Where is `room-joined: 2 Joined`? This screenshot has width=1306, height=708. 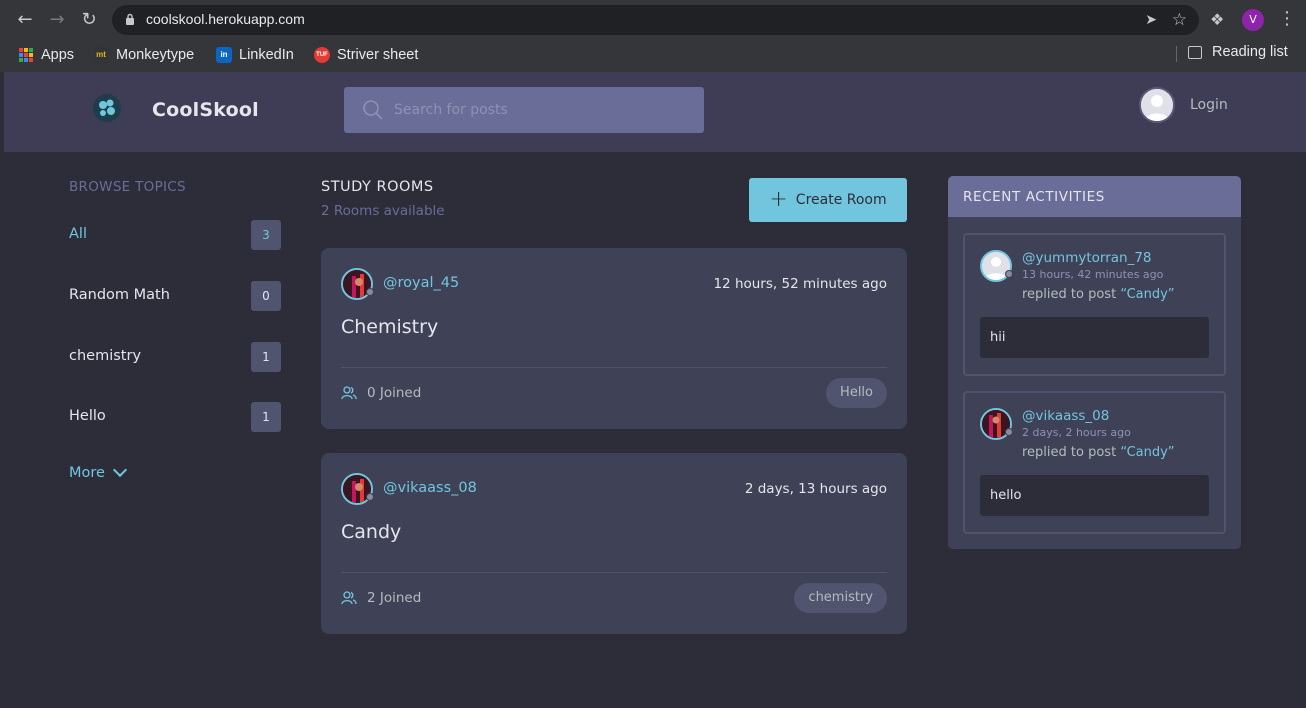 room-joined: 2 Joined is located at coordinates (381, 598).